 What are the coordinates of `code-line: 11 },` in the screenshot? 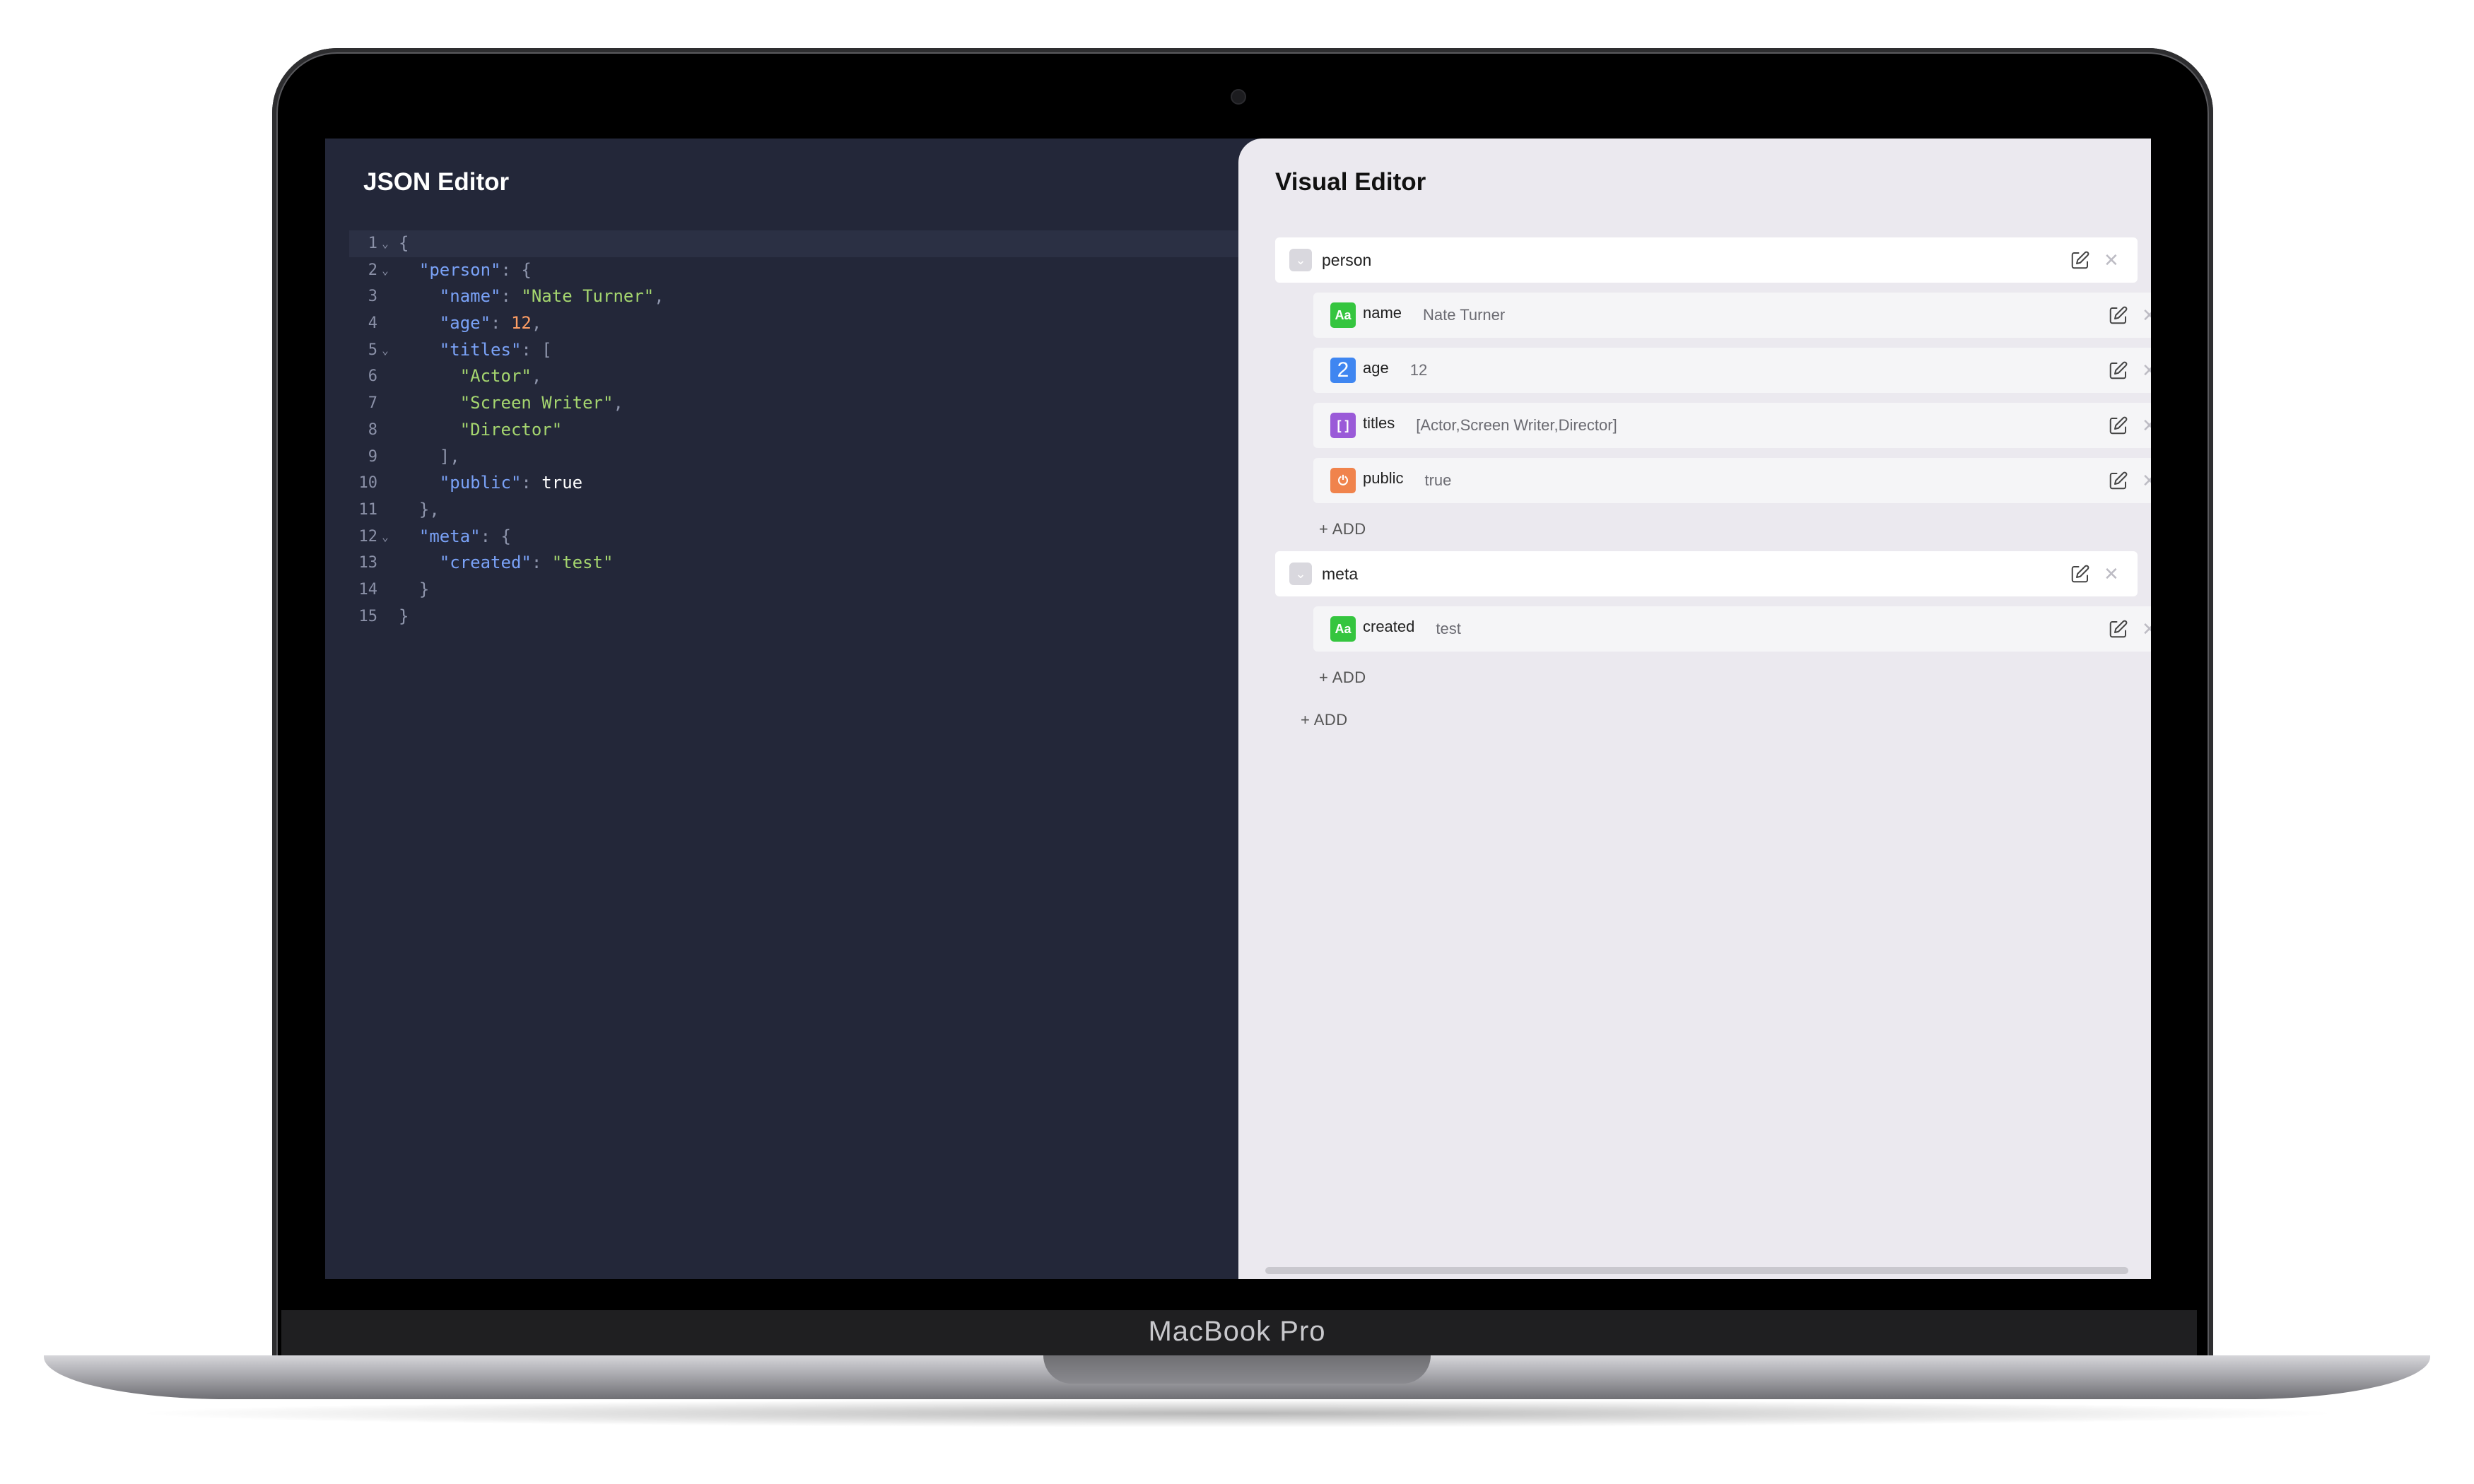 It's located at (793, 510).